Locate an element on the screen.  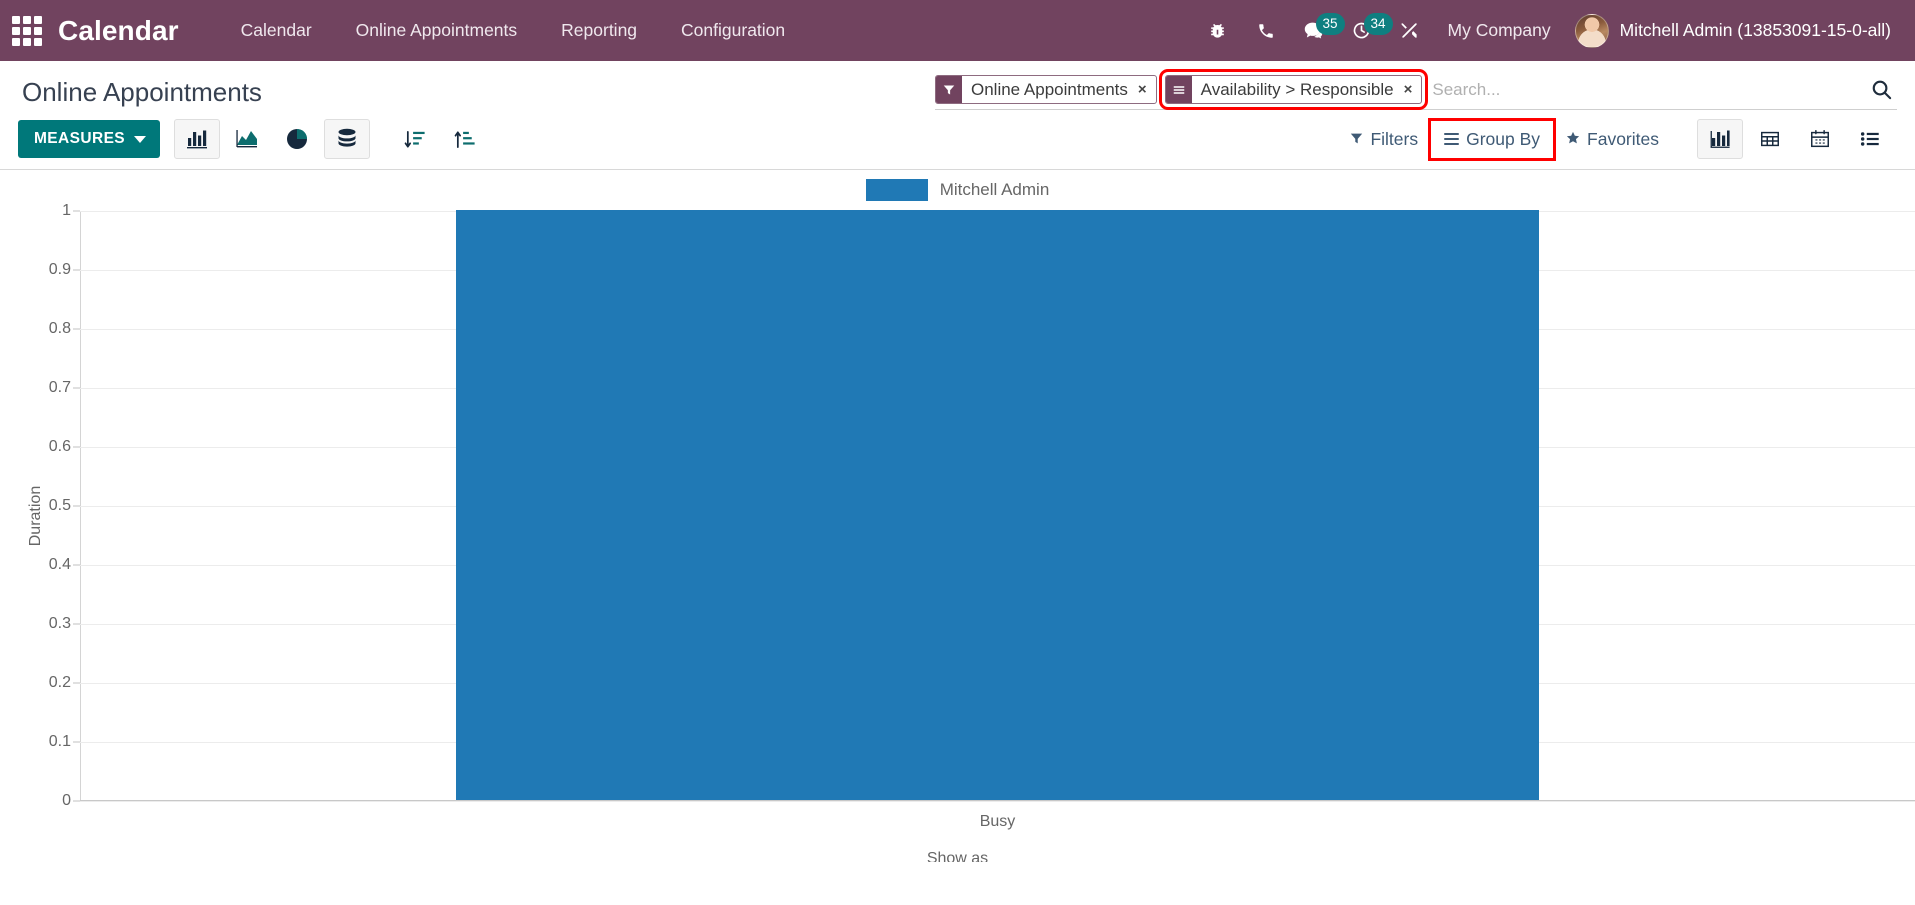
grid-line is located at coordinates (997, 801).